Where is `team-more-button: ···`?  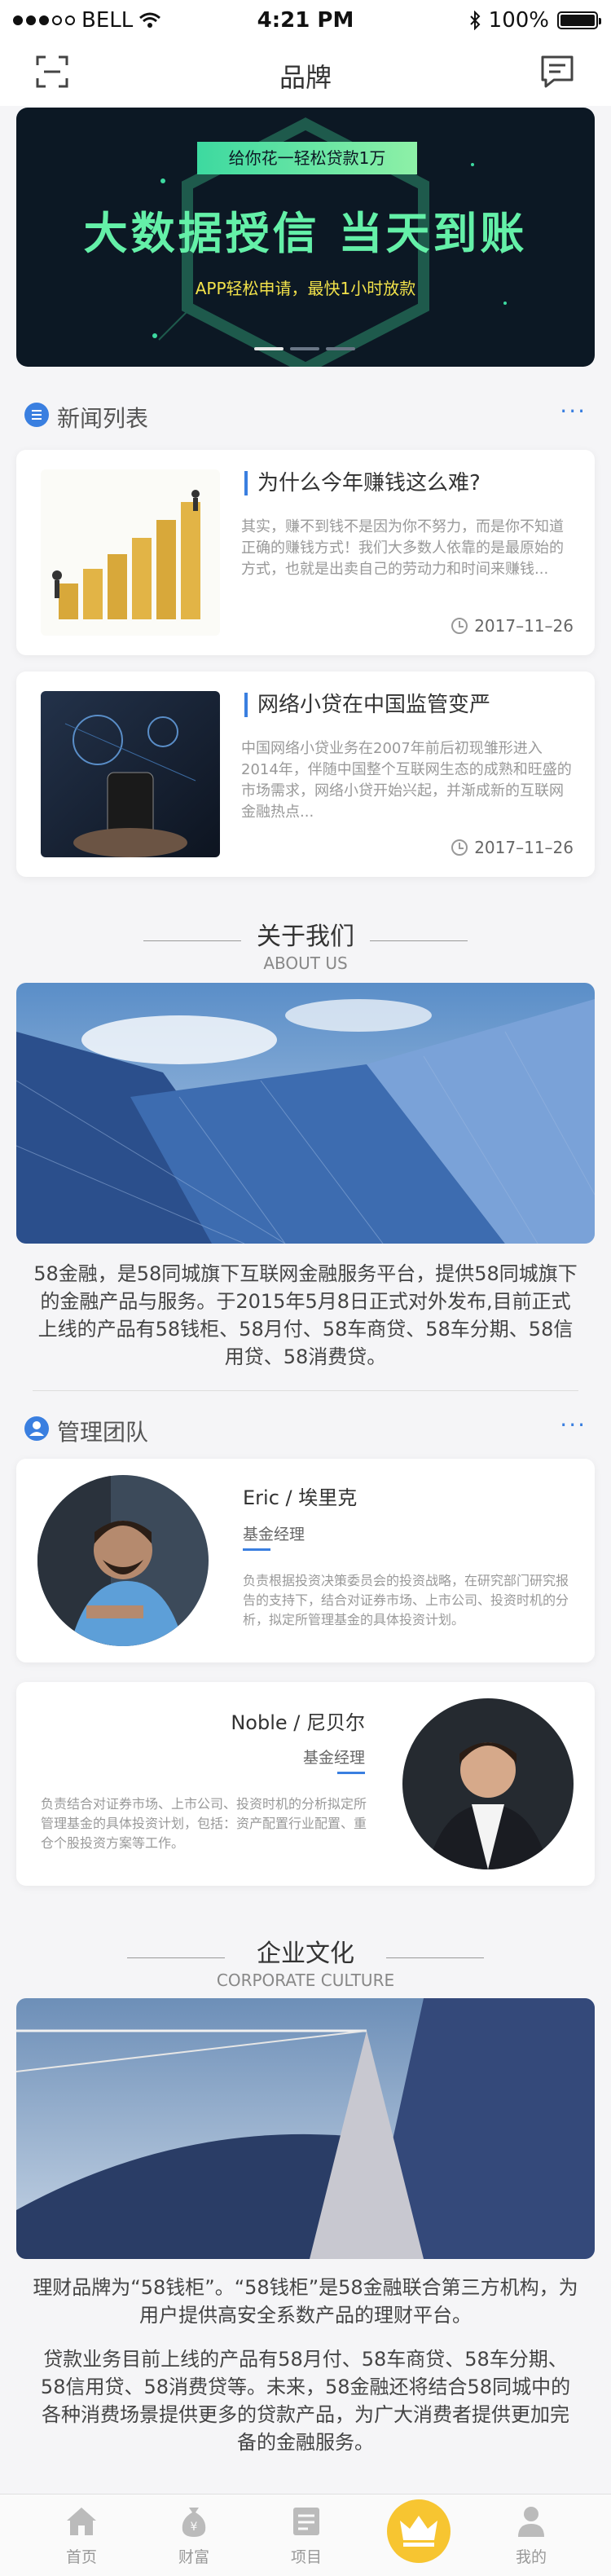
team-more-button: ··· is located at coordinates (573, 1425).